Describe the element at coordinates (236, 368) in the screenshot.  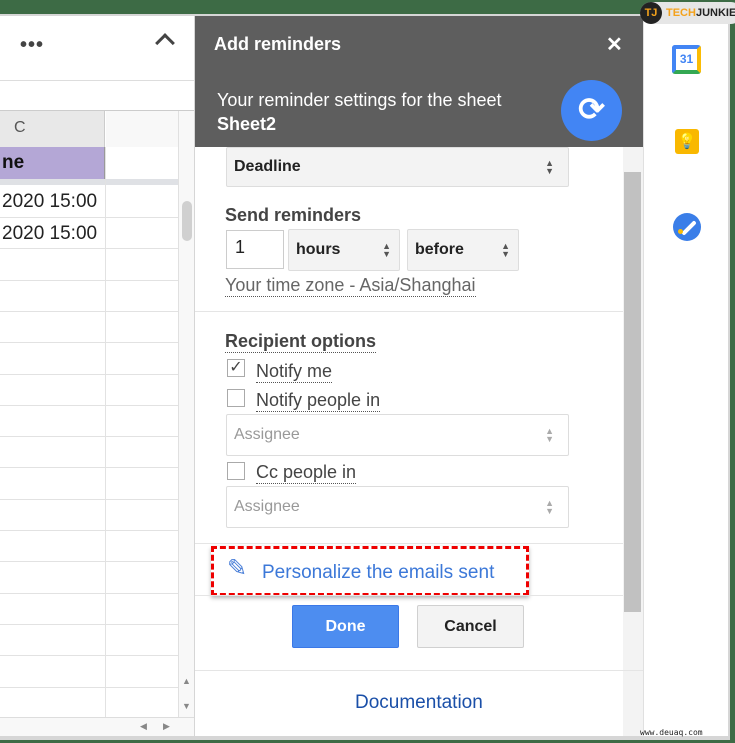
I see `notify-me-checkbox: ✓` at that location.